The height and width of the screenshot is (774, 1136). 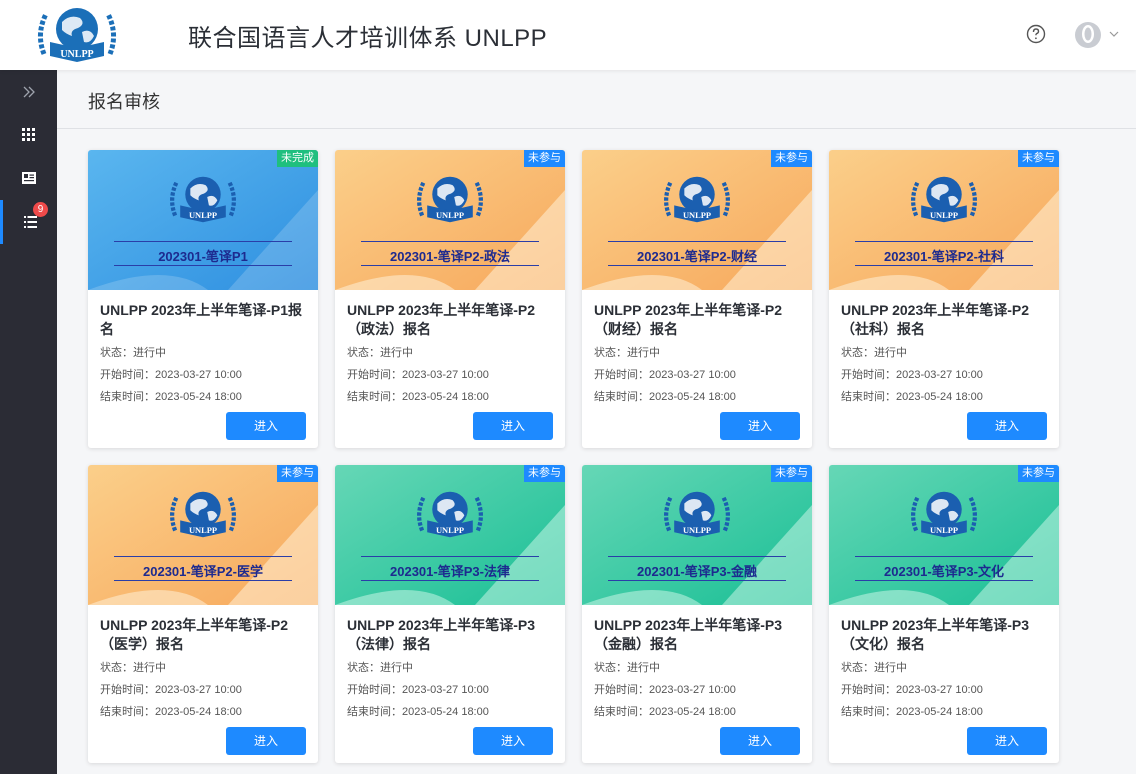 I want to click on banner-title: 202301-笔译P2-医学, so click(x=203, y=571).